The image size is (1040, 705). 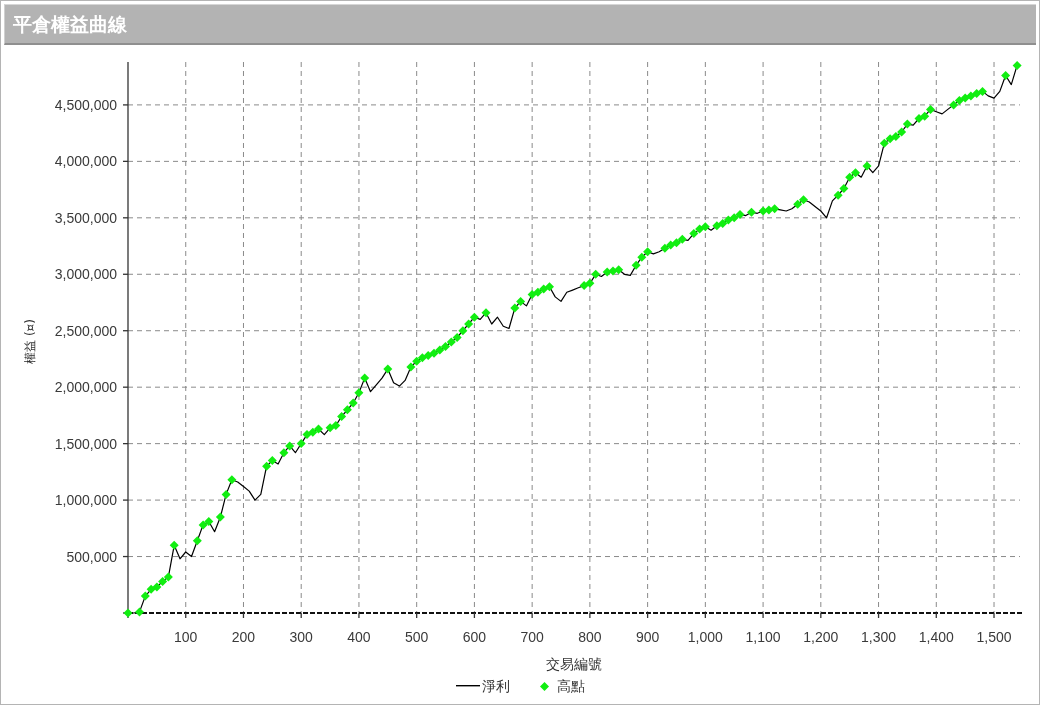 I want to click on axis-tick-label: 500,000, so click(x=91, y=556).